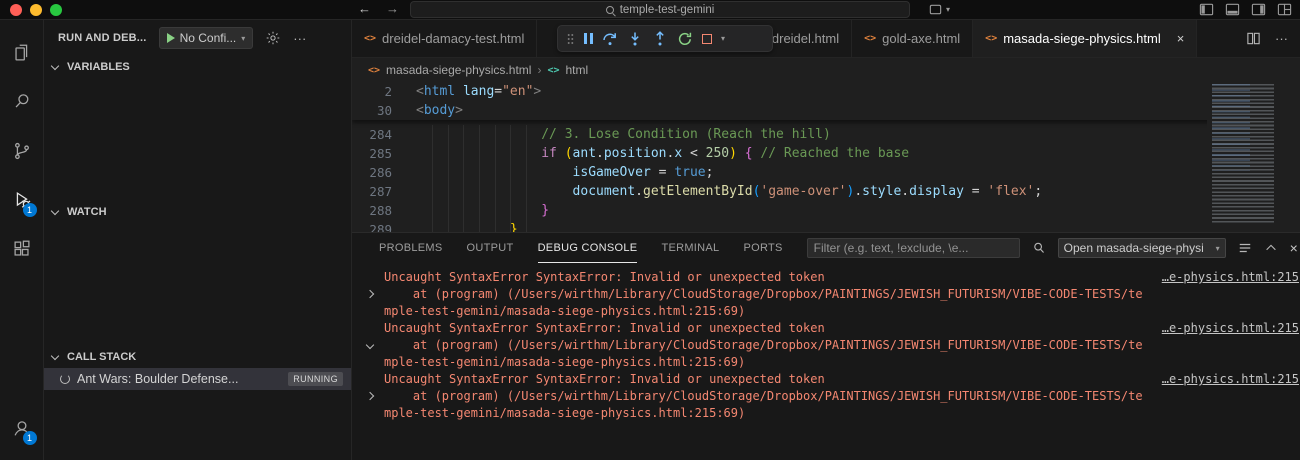 The image size is (1300, 460). I want to click on titlebar: ← → temple-test-gemini ▾, so click(650, 10).